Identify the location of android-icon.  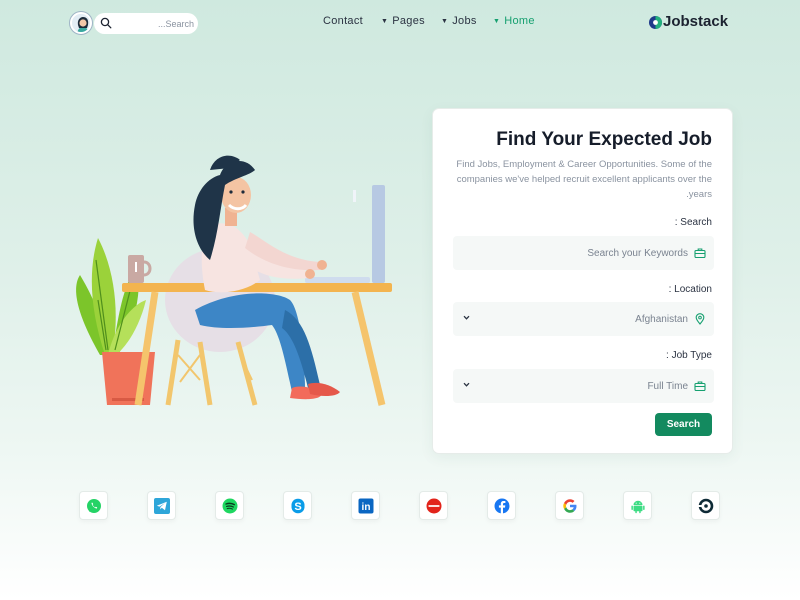
(638, 507).